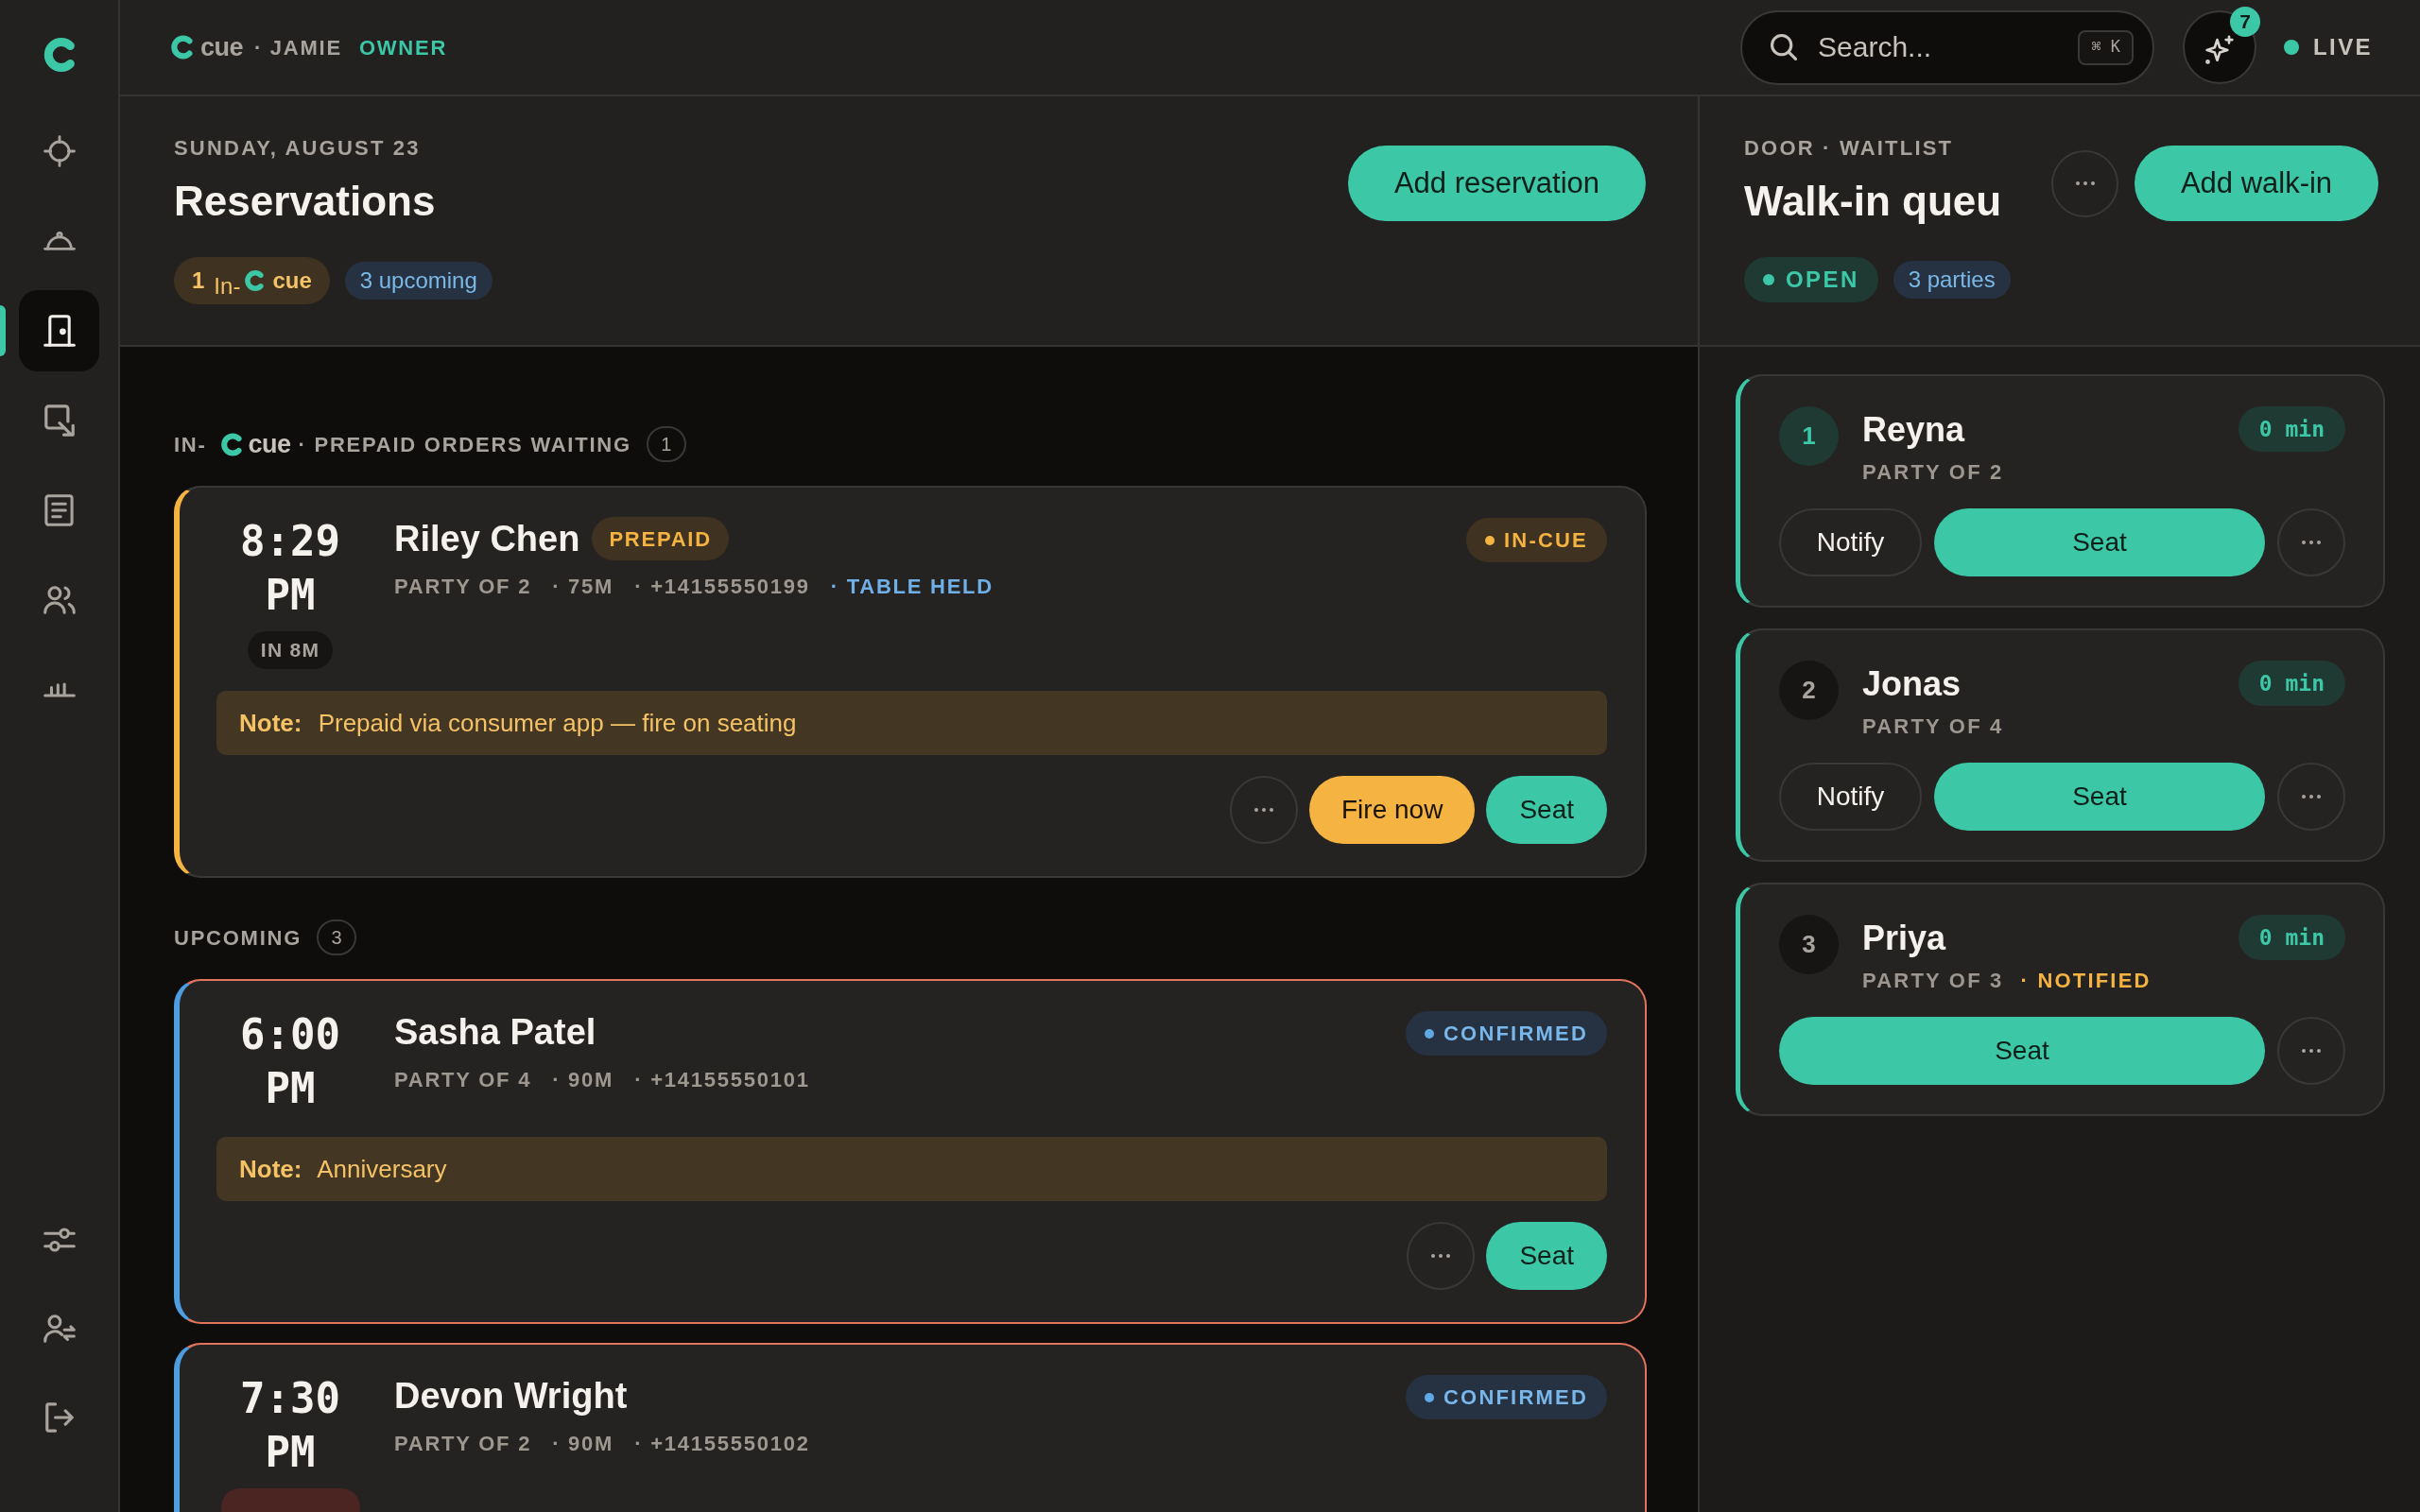 The height and width of the screenshot is (1512, 2420). What do you see at coordinates (1809, 436) in the screenshot?
I see `queue-position: 1` at bounding box center [1809, 436].